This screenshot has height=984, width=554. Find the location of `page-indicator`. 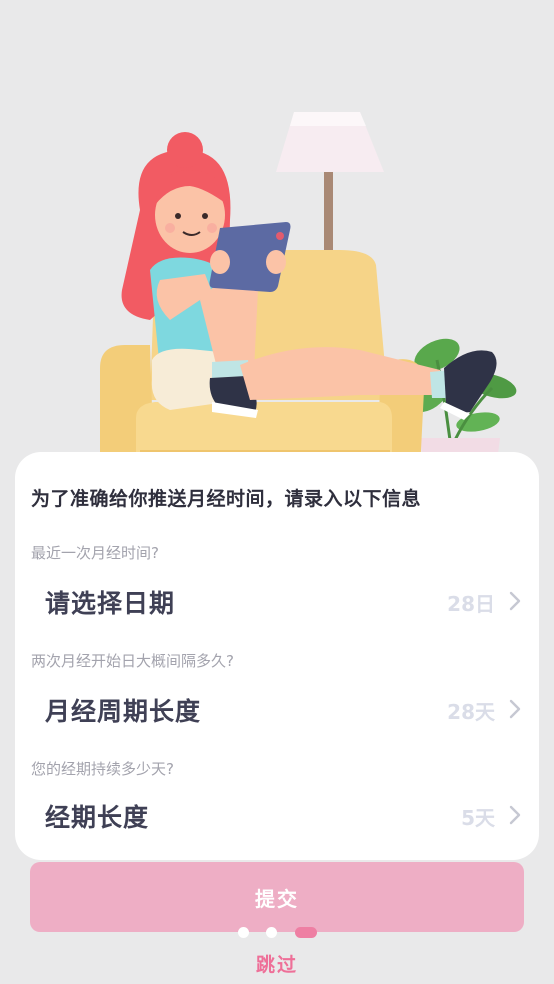

page-indicator is located at coordinates (277, 933).